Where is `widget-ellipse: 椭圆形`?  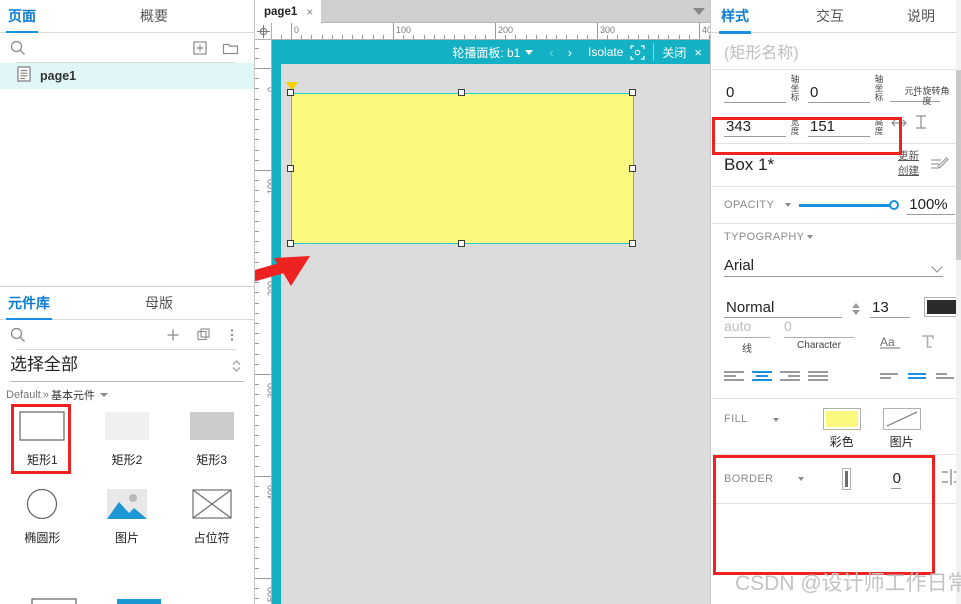
widget-ellipse: 椭圆形 is located at coordinates (42, 524).